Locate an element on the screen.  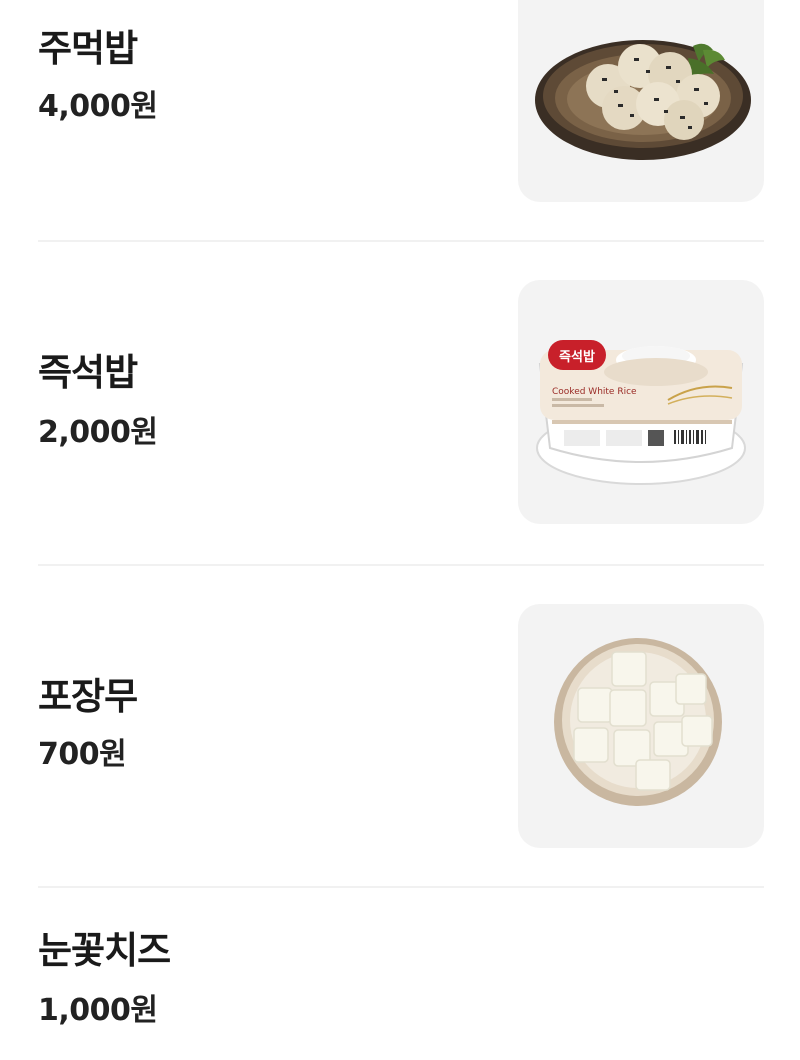
item-price: 1,000원 is located at coordinates (98, 1010).